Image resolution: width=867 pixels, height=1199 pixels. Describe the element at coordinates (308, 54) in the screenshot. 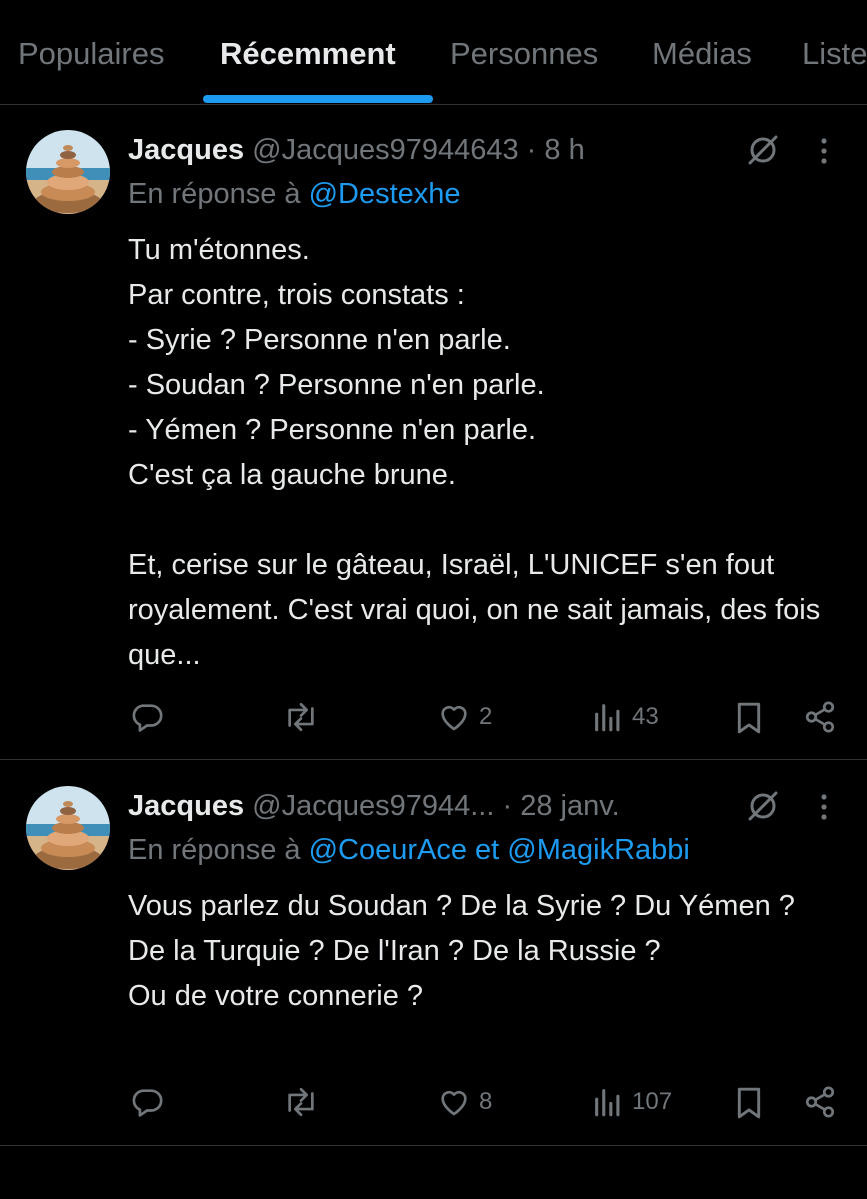

I see `tab-recemment: Récemment` at that location.